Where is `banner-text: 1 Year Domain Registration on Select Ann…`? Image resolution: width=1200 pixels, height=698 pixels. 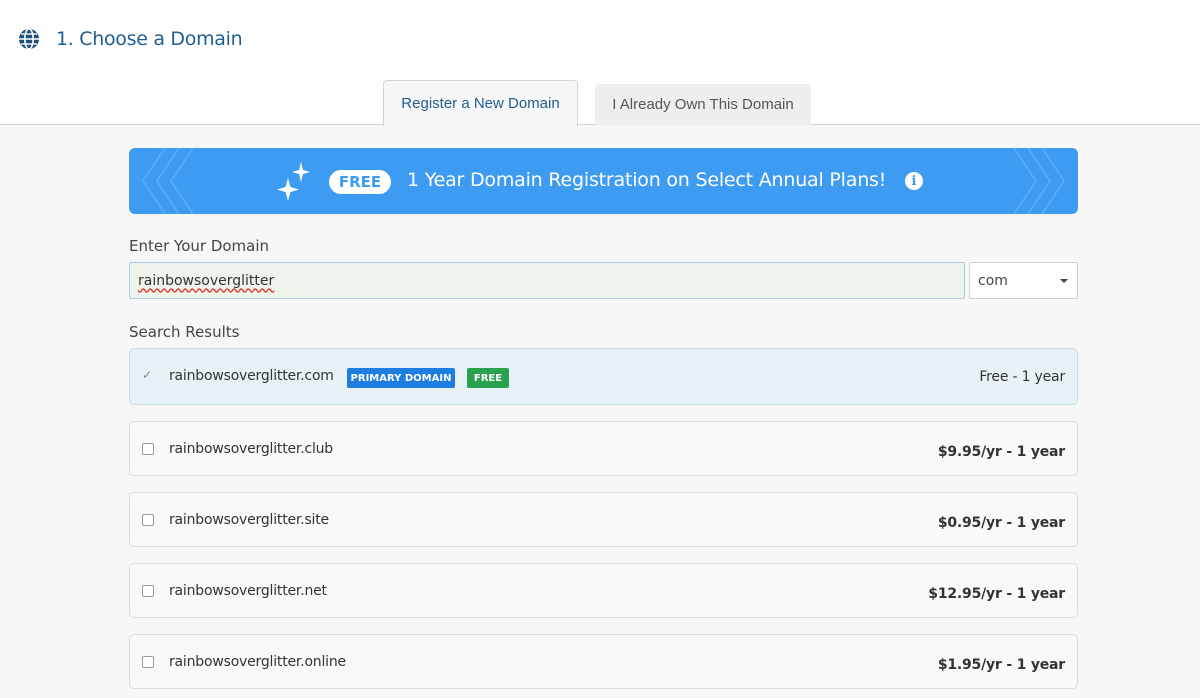
banner-text: 1 Year Domain Registration on Select Ann… is located at coordinates (647, 180).